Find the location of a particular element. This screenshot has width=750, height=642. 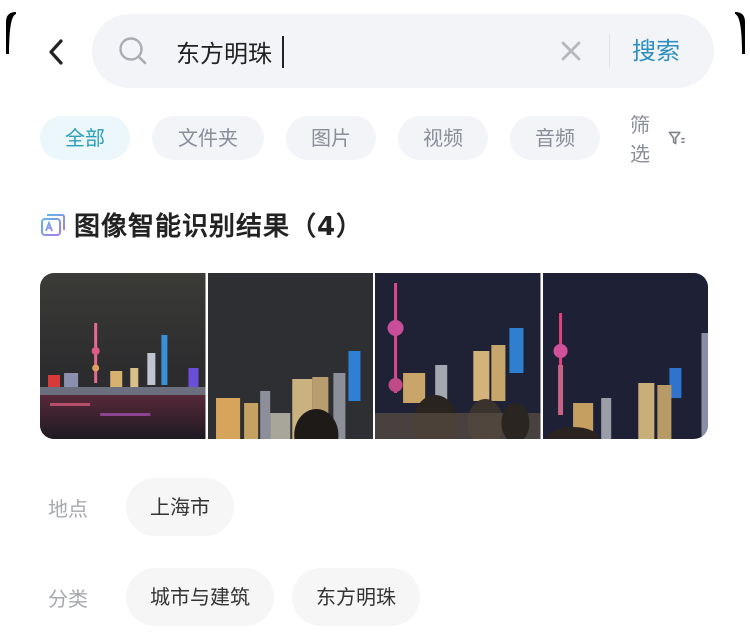

category-row: 分类 城市与建筑 东方明珠 is located at coordinates (243, 597).